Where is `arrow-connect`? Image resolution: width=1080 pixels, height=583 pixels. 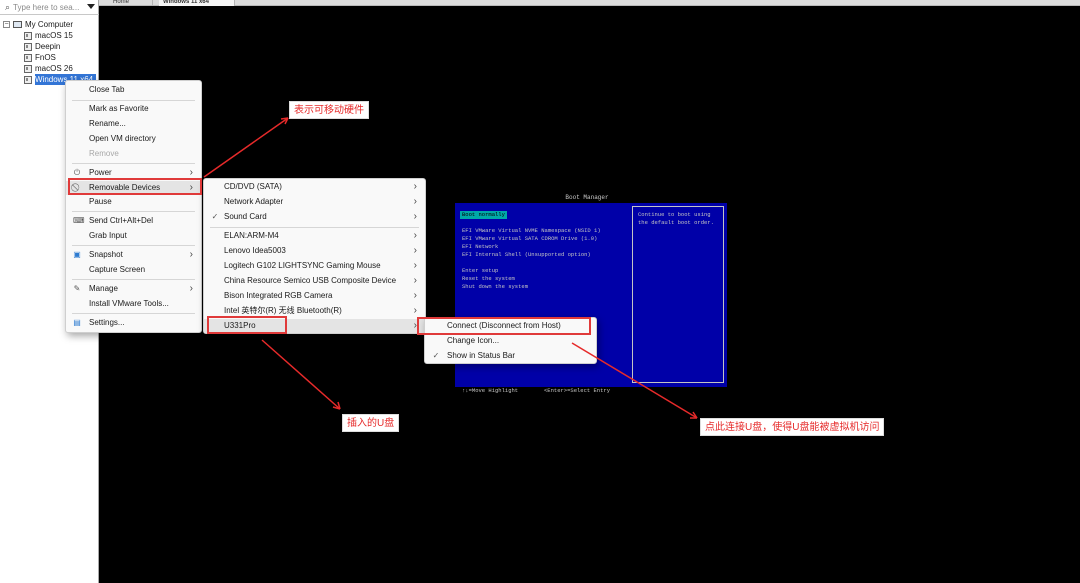
arrow-connect is located at coordinates (634, 380).